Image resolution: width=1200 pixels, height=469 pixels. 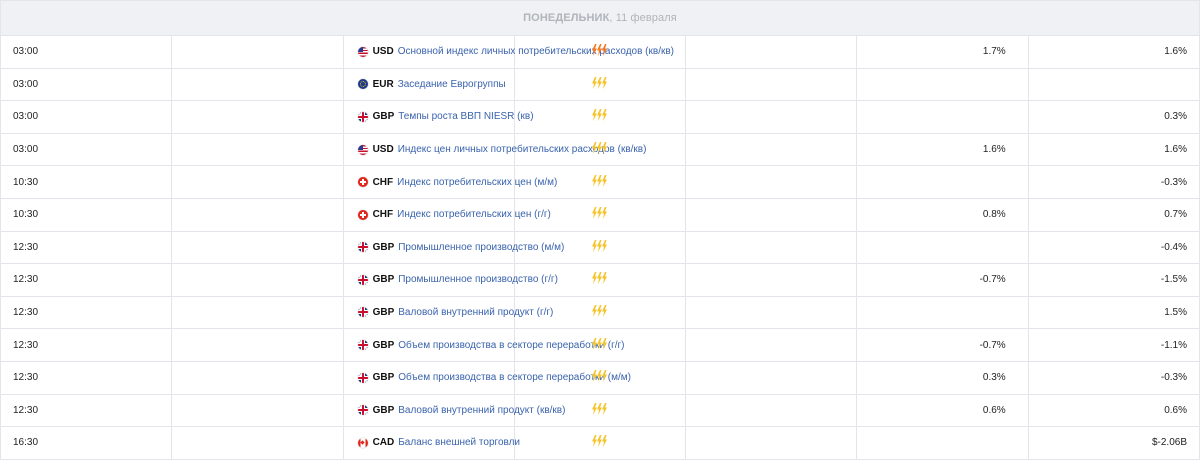 What do you see at coordinates (1113, 443) in the screenshot?
I see `event-previous: $-2.06B` at bounding box center [1113, 443].